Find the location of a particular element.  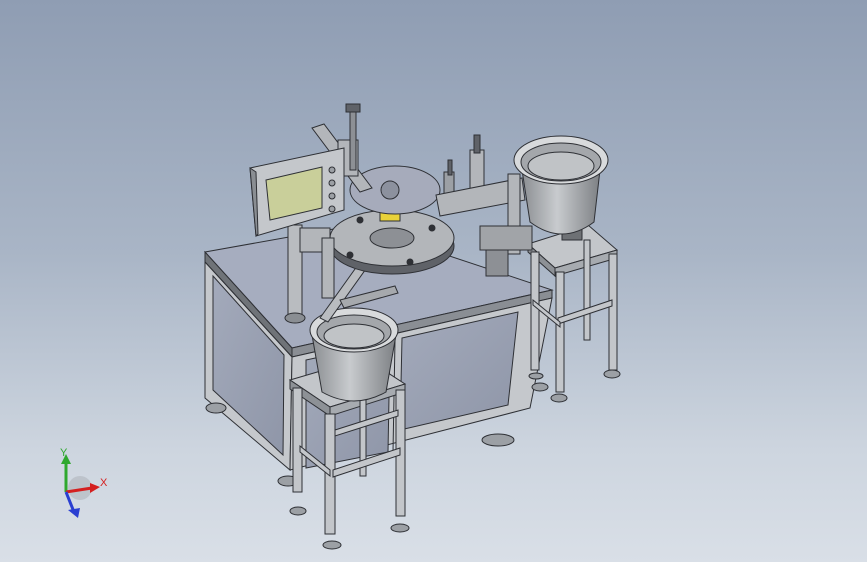

coordinate-triad is located at coordinates (80, 486).